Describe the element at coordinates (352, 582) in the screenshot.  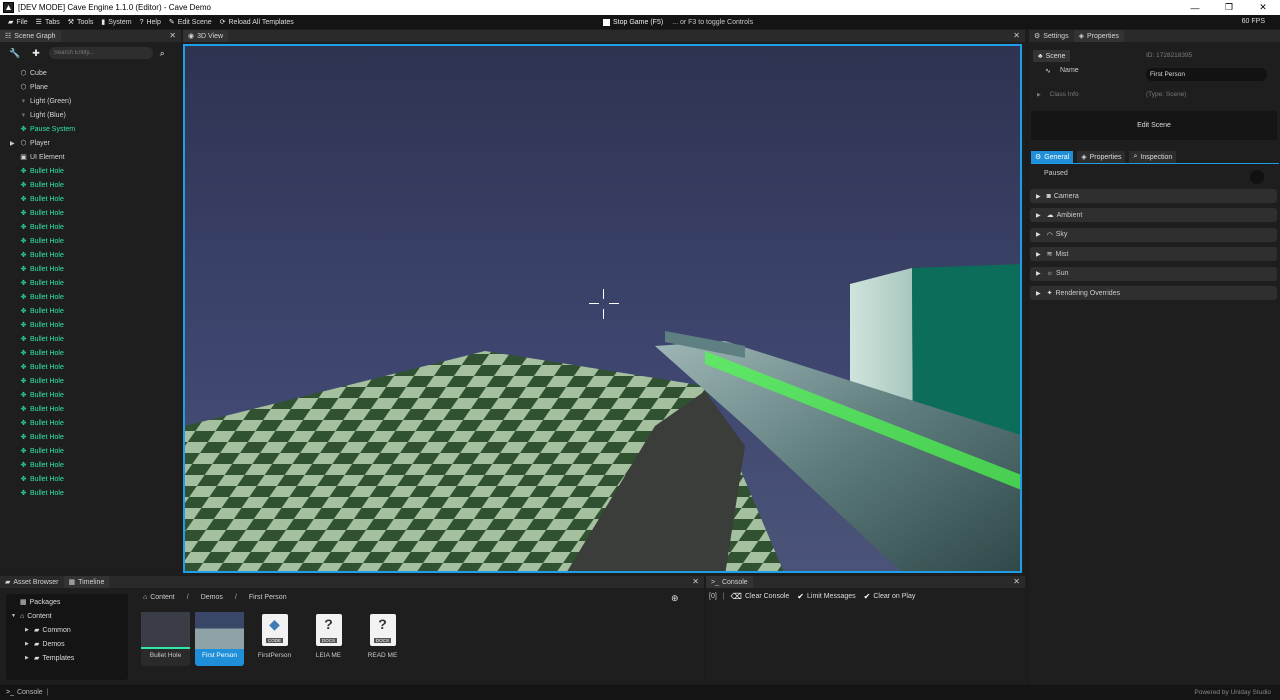
I see `asset-browser-header: ▰ Asset Browser ▦ Timeline ✕` at that location.